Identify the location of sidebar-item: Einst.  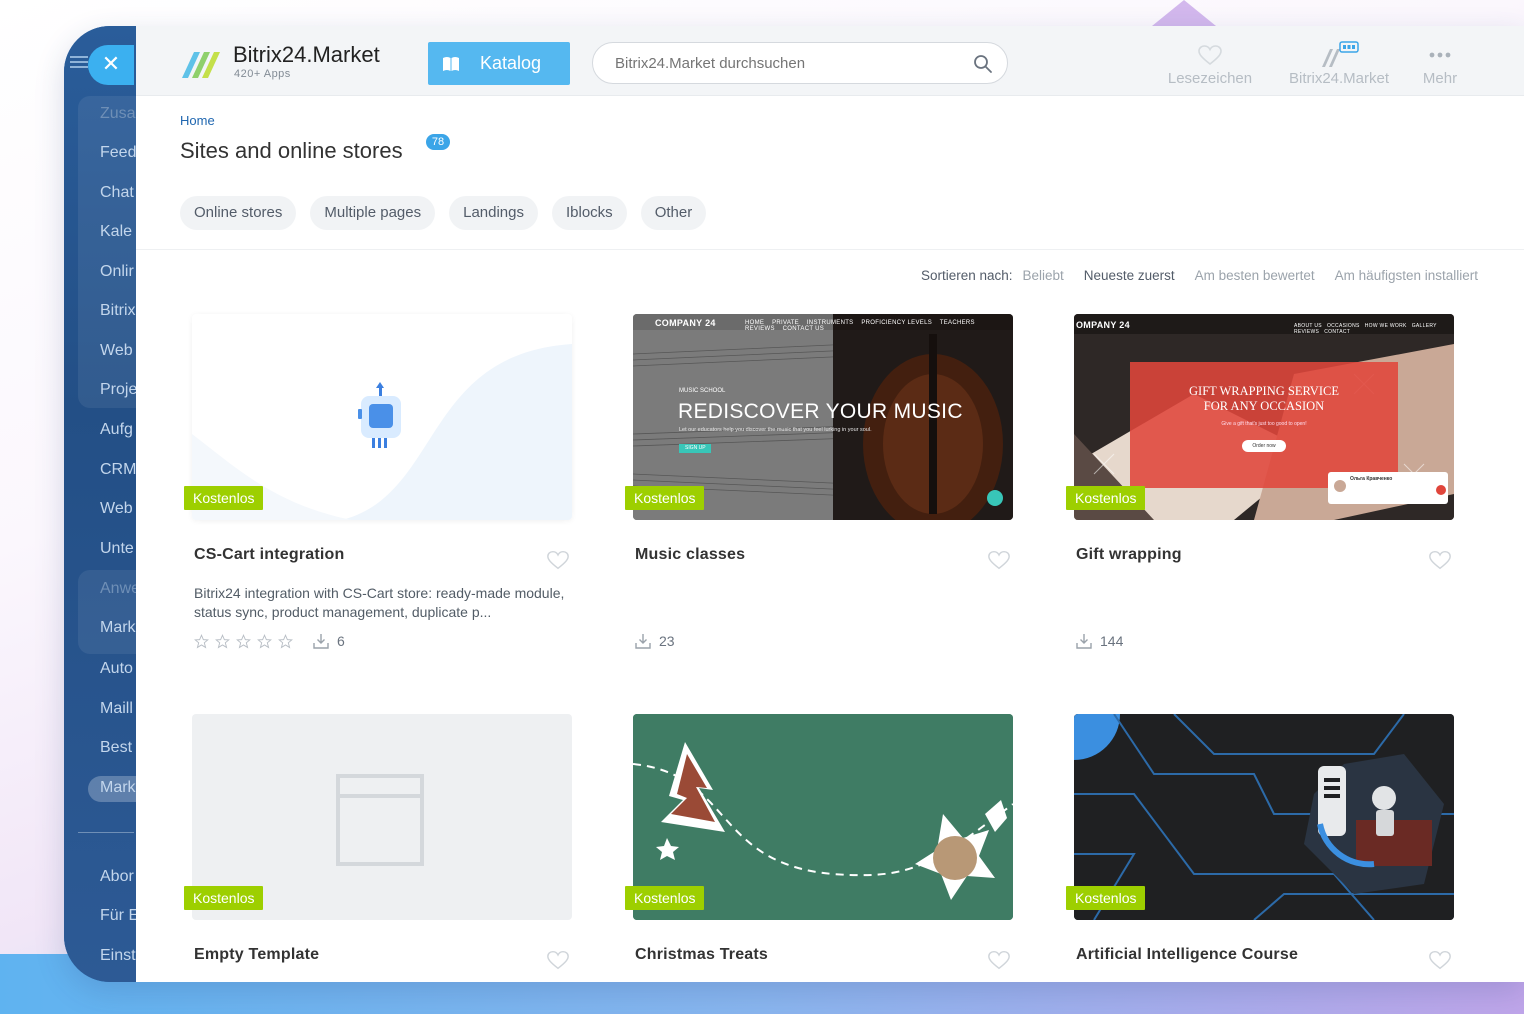
(118, 956).